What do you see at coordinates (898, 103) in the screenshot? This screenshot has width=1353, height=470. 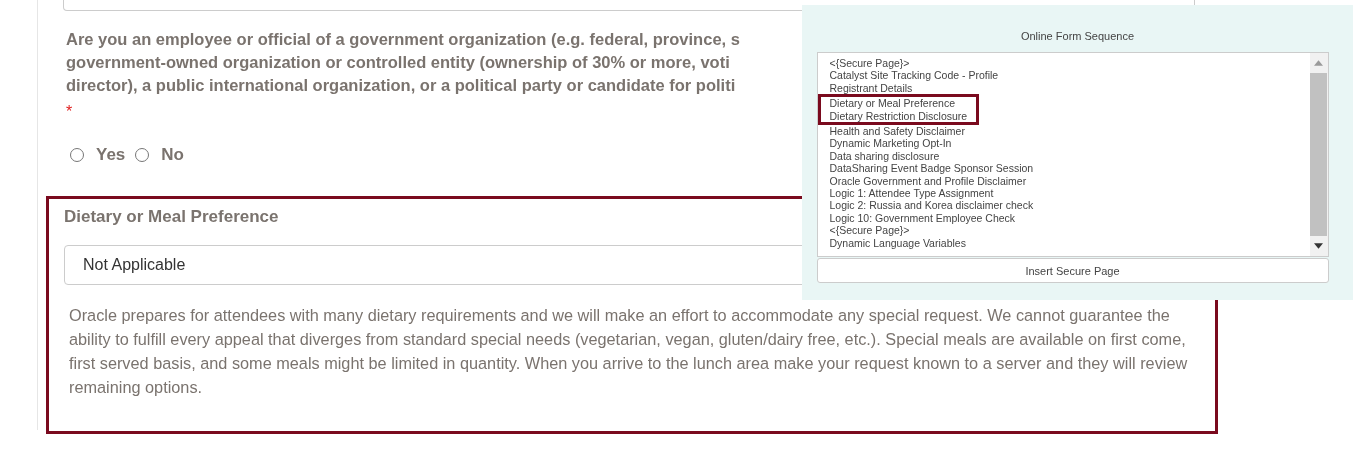 I see `list-item: Dietary or Meal Preference` at bounding box center [898, 103].